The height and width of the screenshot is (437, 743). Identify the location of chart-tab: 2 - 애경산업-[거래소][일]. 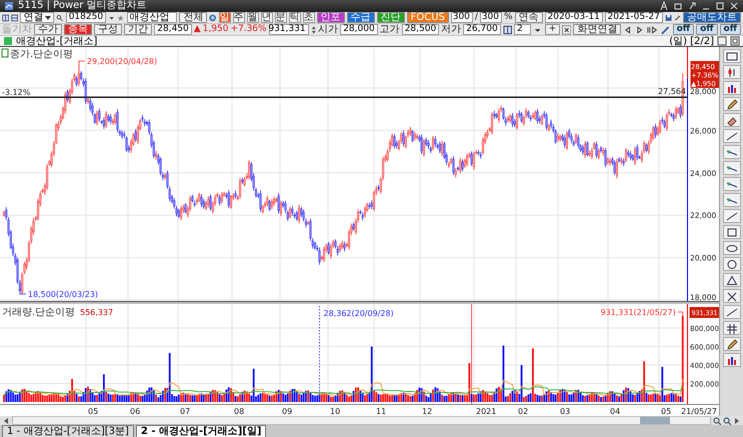
(201, 431).